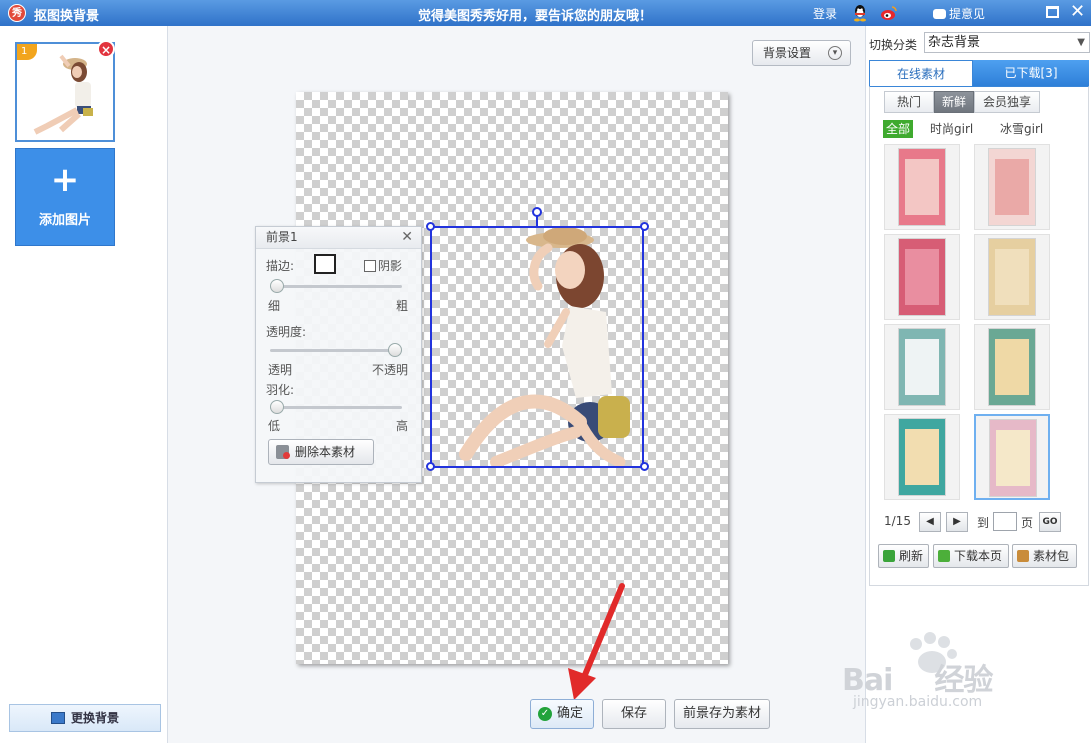  I want to click on slogan-text: 觉得美图秀秀好用，要告诉您的朋友哦！, so click(535, 16).